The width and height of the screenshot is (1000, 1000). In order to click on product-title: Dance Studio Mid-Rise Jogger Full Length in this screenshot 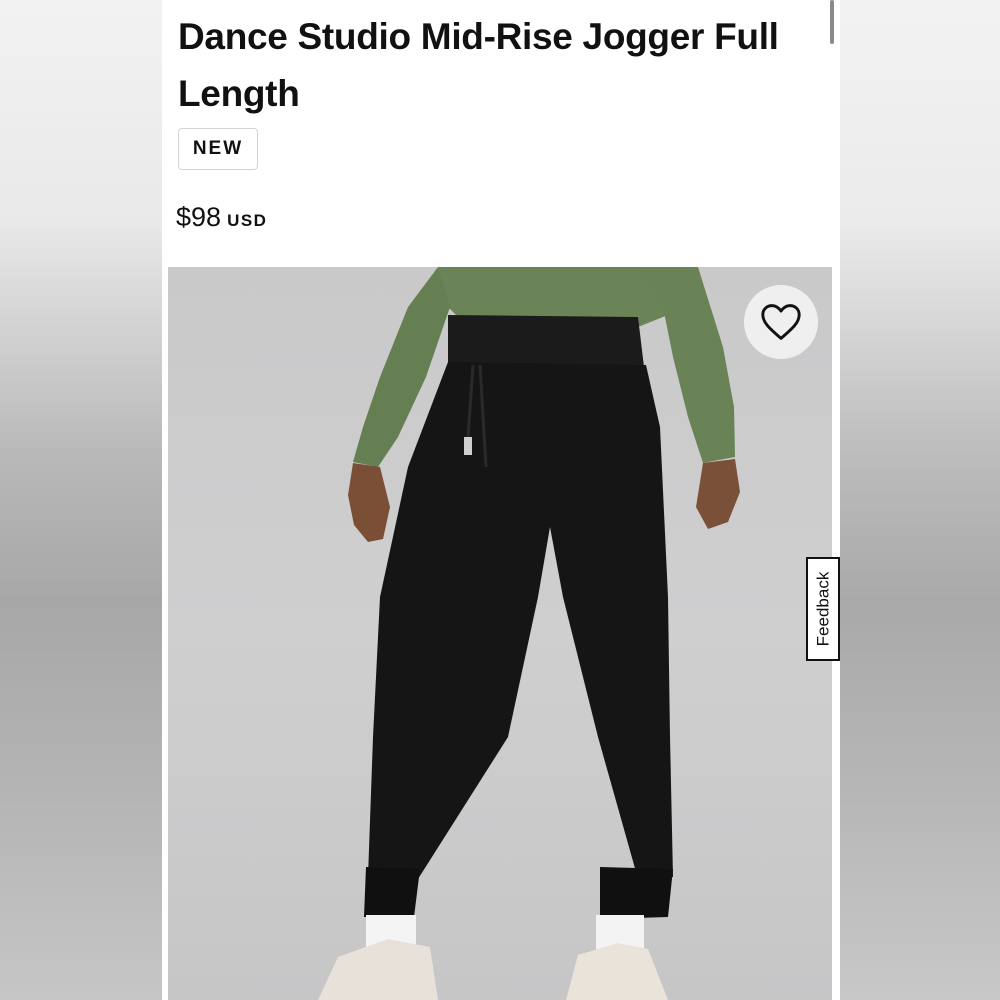, I will do `click(478, 65)`.